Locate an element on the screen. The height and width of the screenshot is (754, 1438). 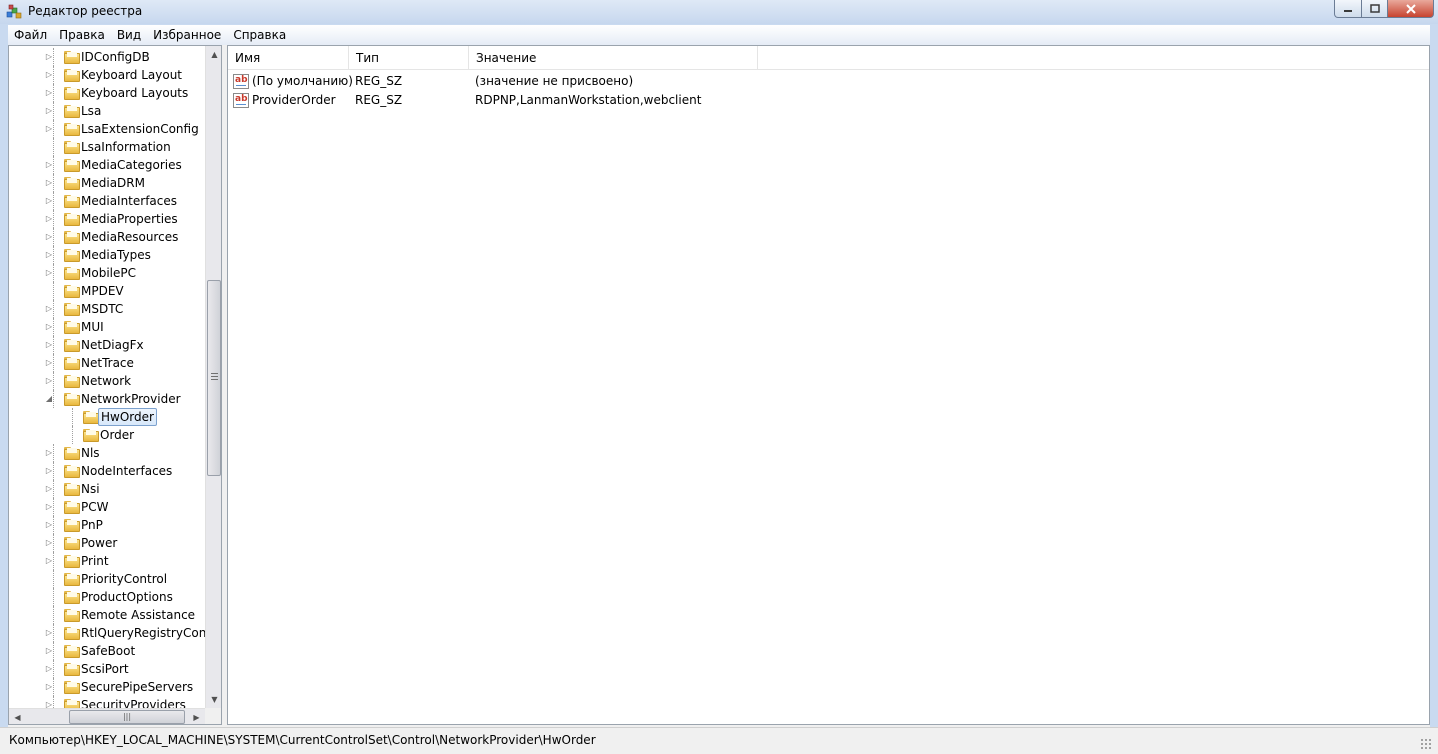
tree-item: ▷ NetDiagFx is located at coordinates (107, 345).